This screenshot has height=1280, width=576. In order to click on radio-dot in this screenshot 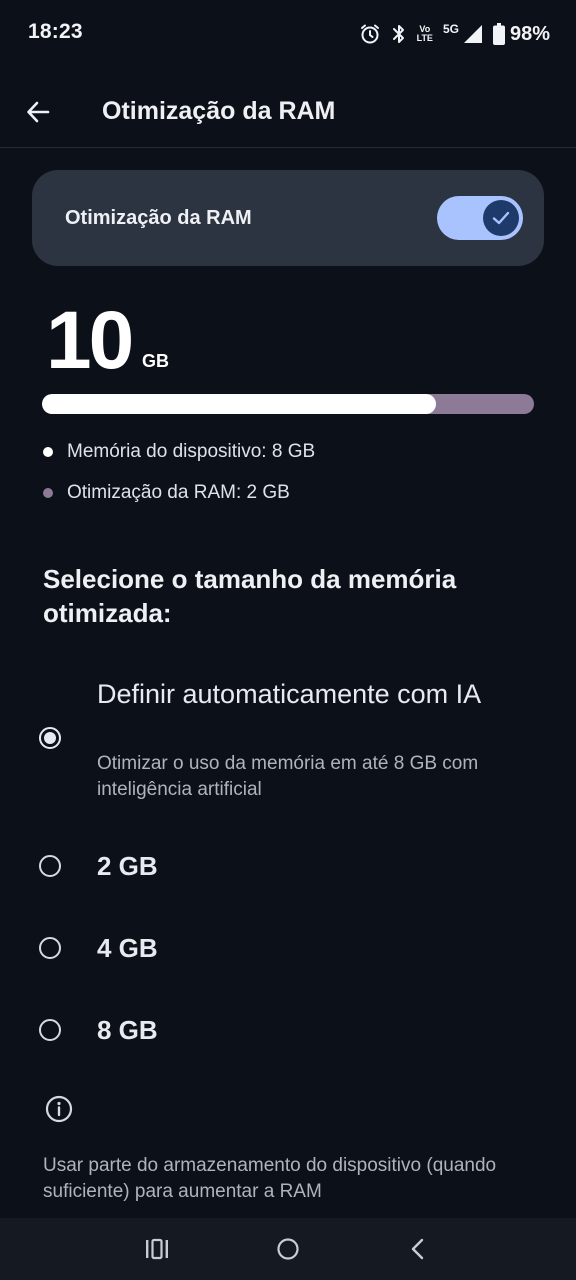, I will do `click(50, 738)`.